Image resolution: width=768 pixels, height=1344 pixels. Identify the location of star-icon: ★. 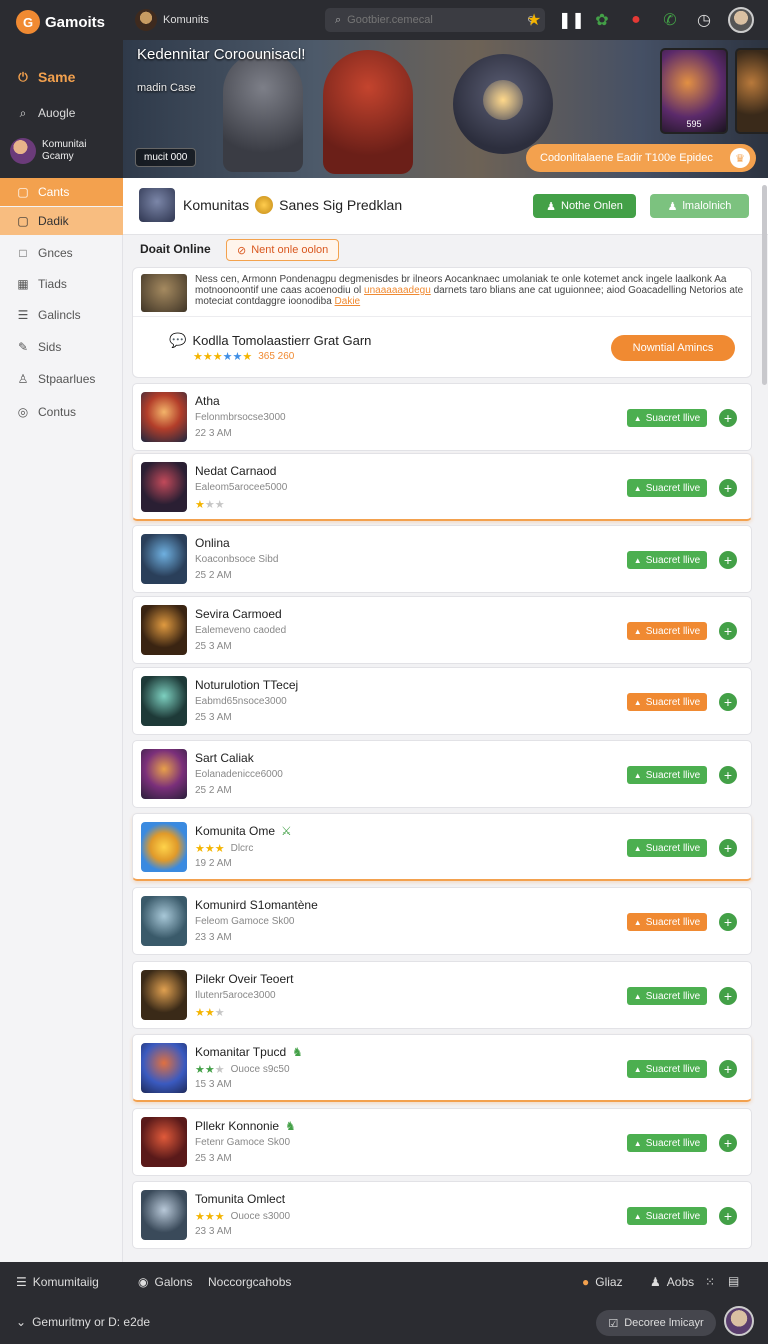
(534, 20).